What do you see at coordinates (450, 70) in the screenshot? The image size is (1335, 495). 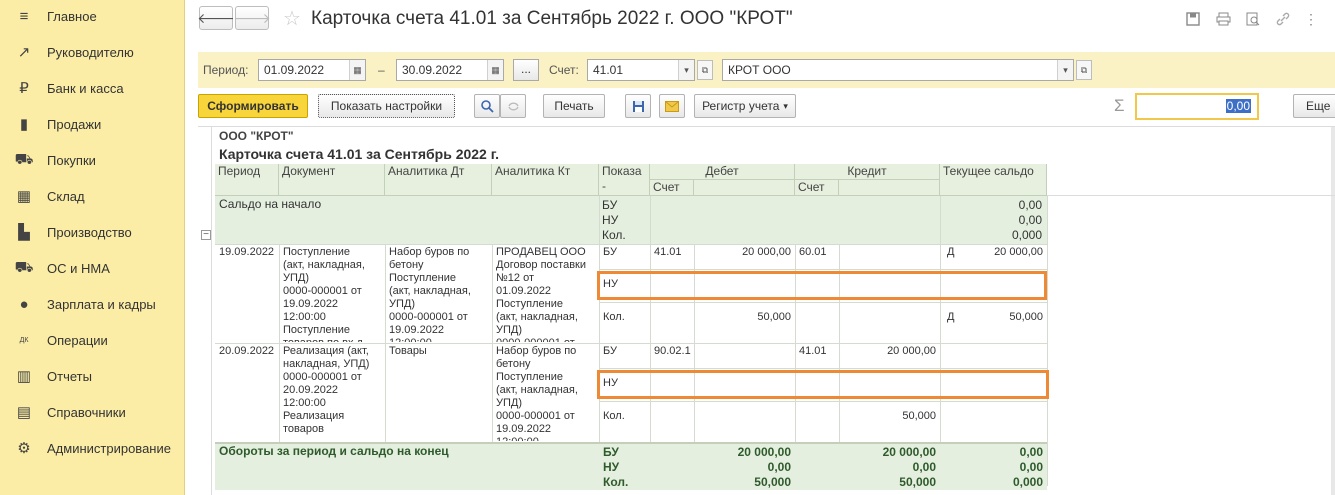 I see `period-to-field: 30.09.2022 ▦` at bounding box center [450, 70].